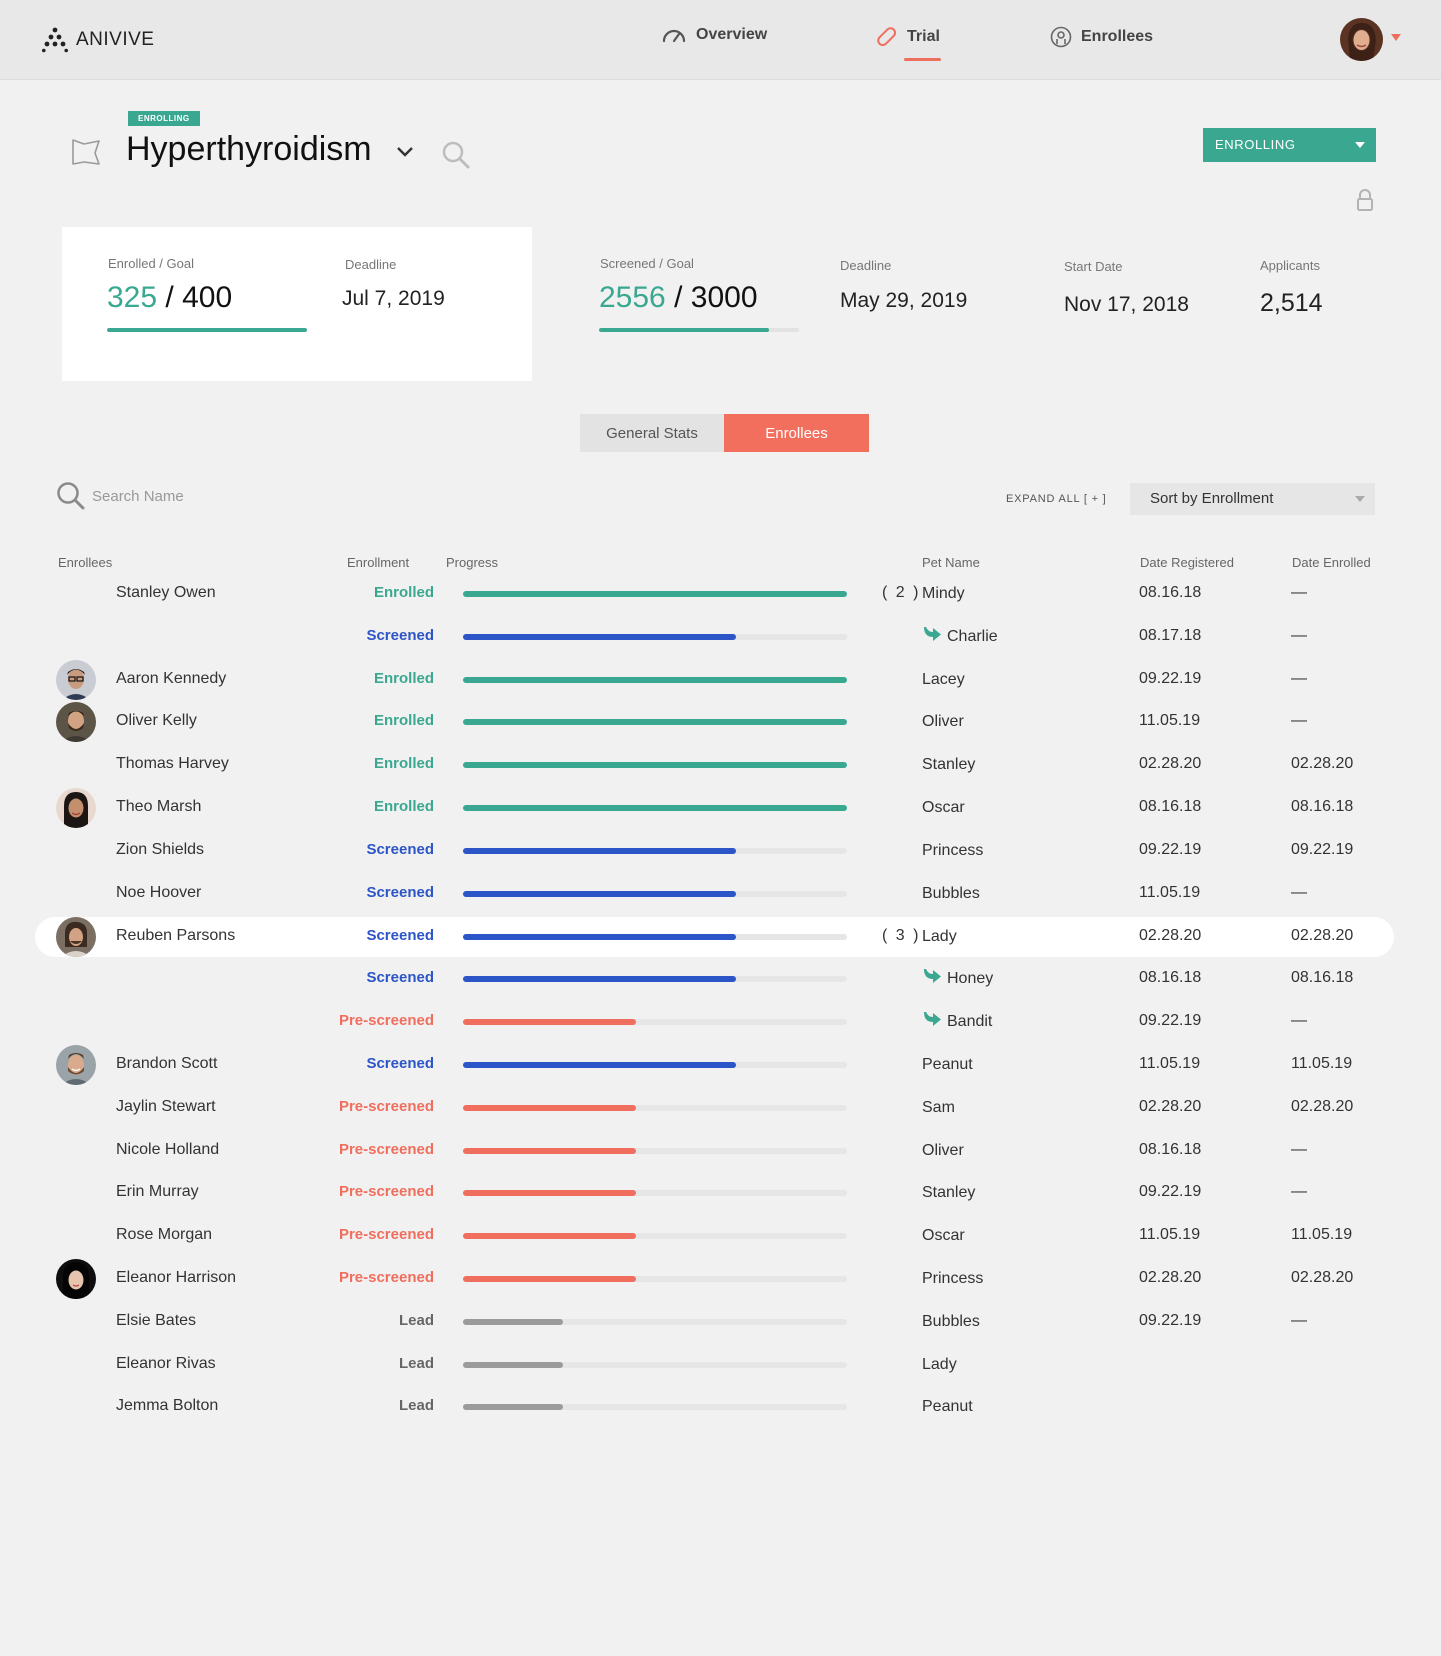 The image size is (1441, 1656). Describe the element at coordinates (720, 1407) in the screenshot. I see `table-row: Jemma Bolton Lead Peanut` at that location.